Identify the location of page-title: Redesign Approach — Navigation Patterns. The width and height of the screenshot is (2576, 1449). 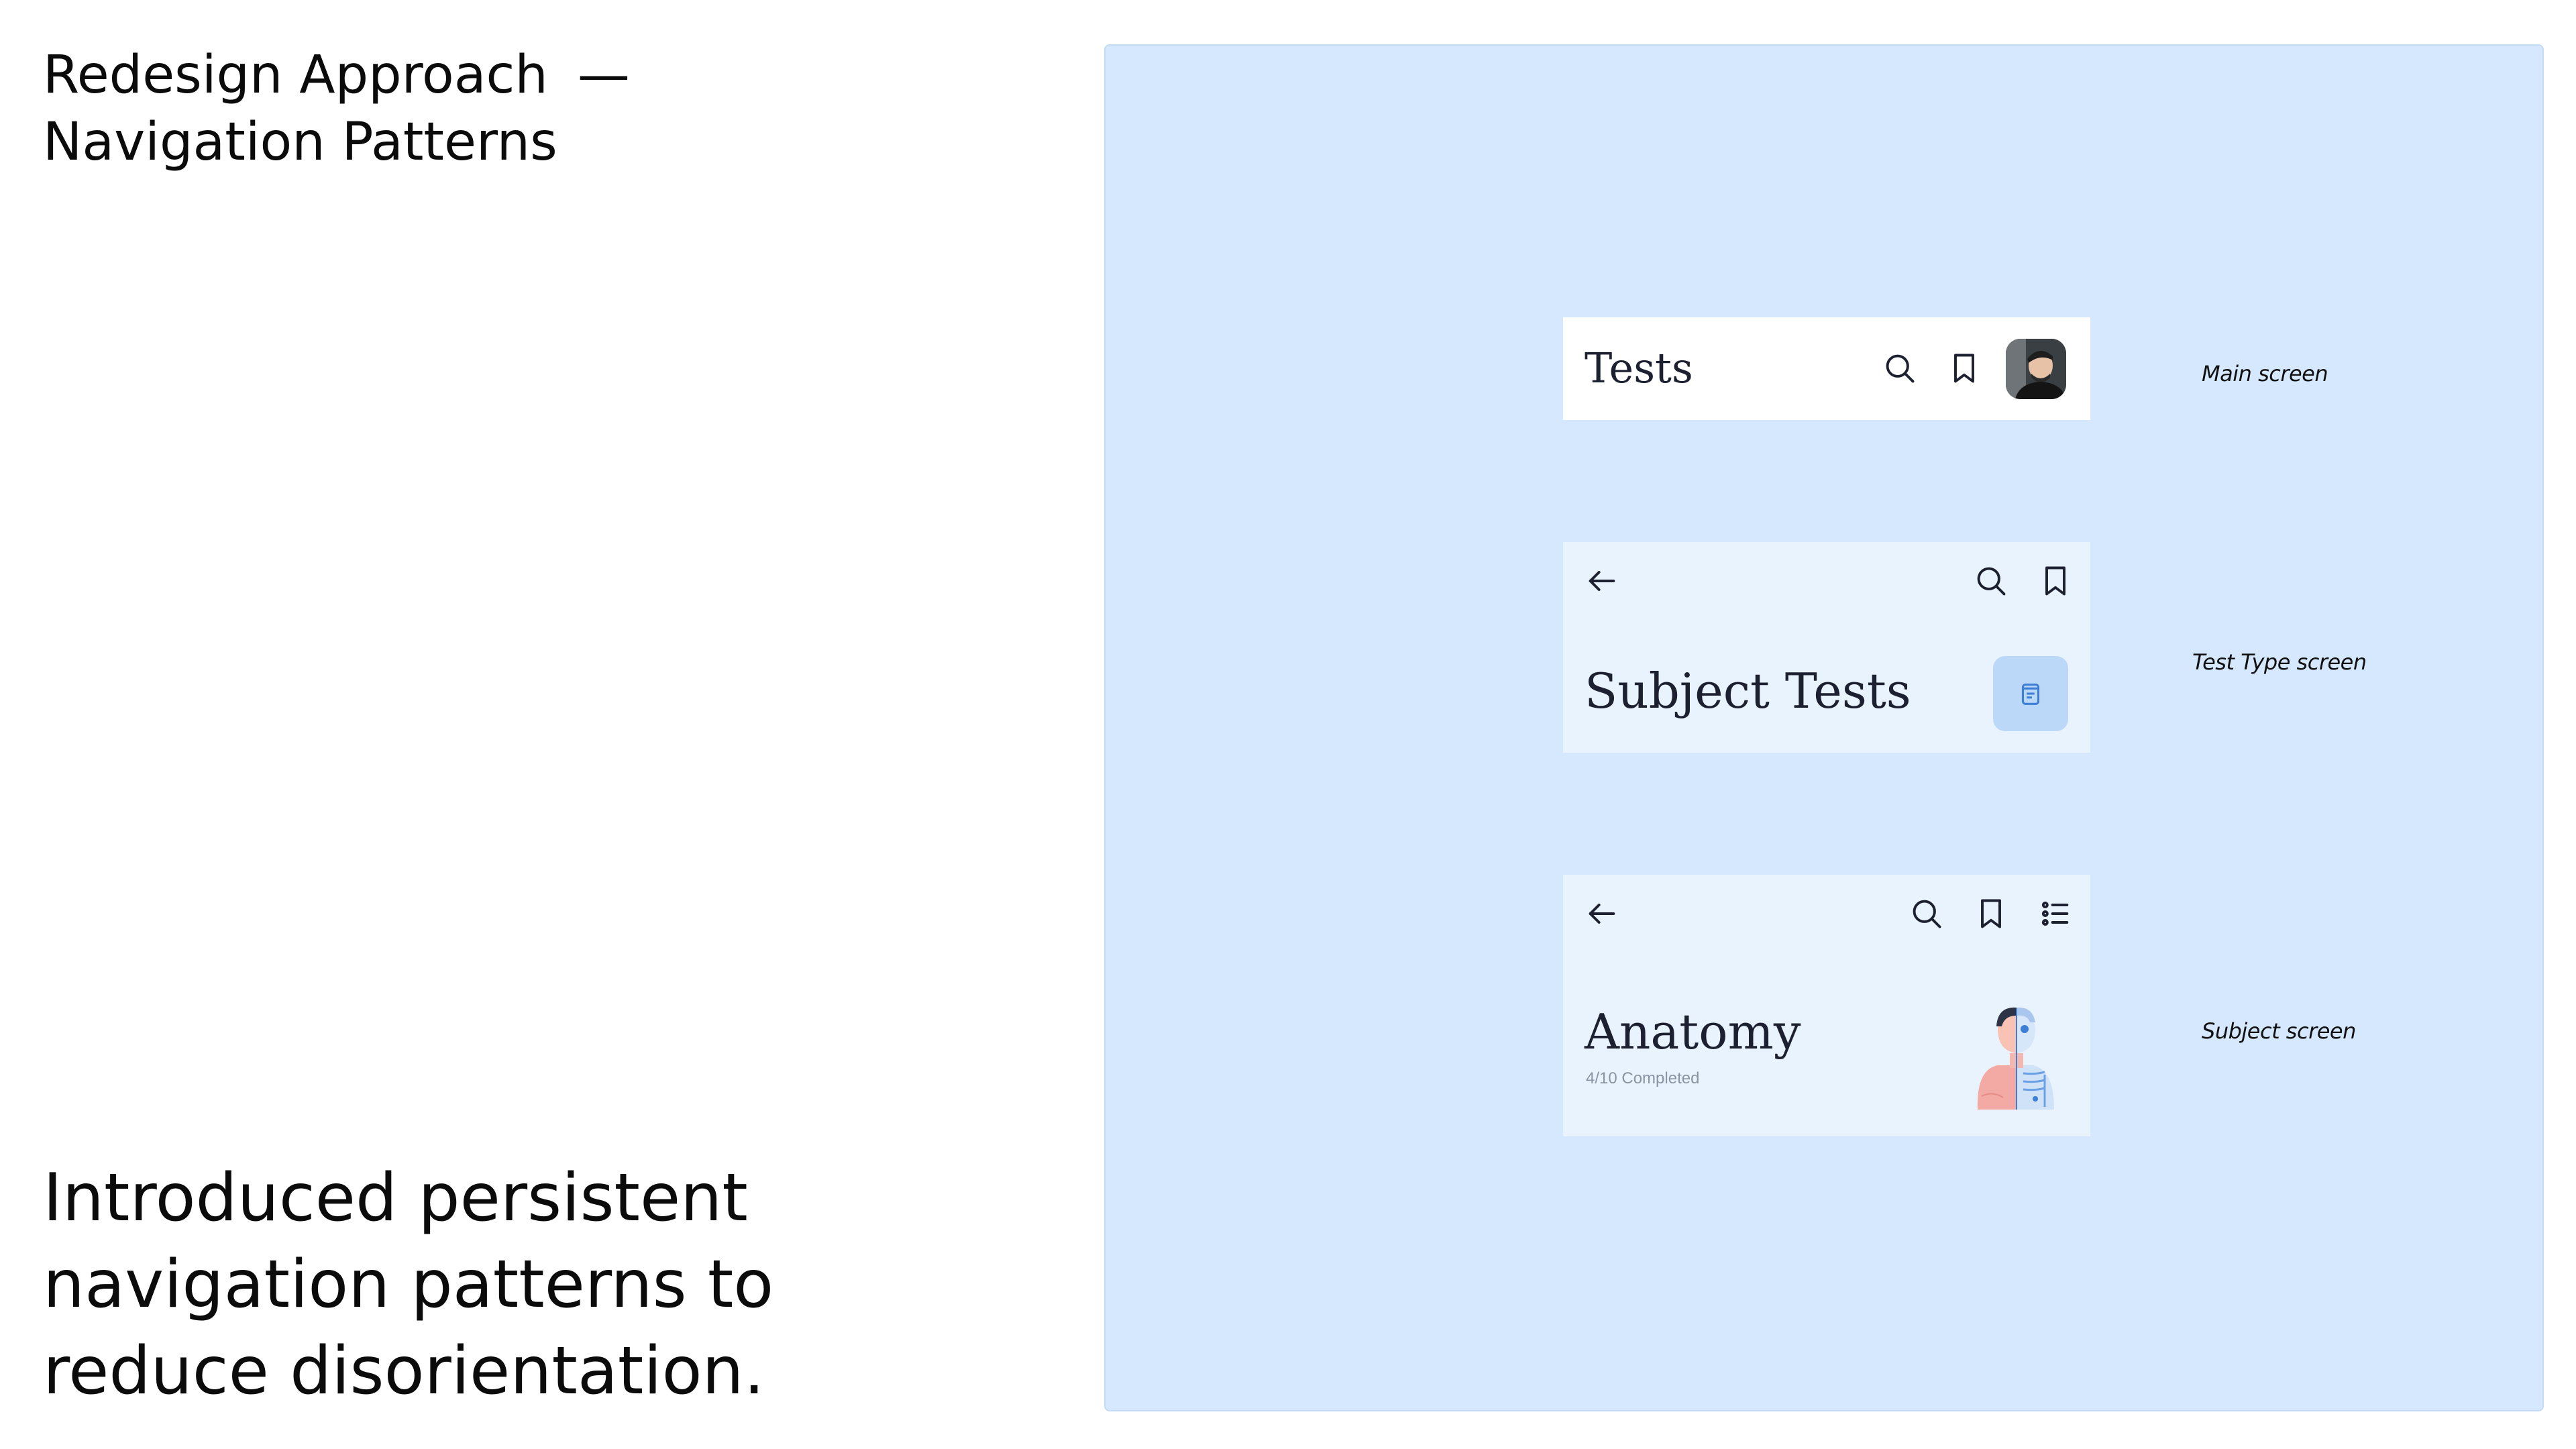
(336, 109).